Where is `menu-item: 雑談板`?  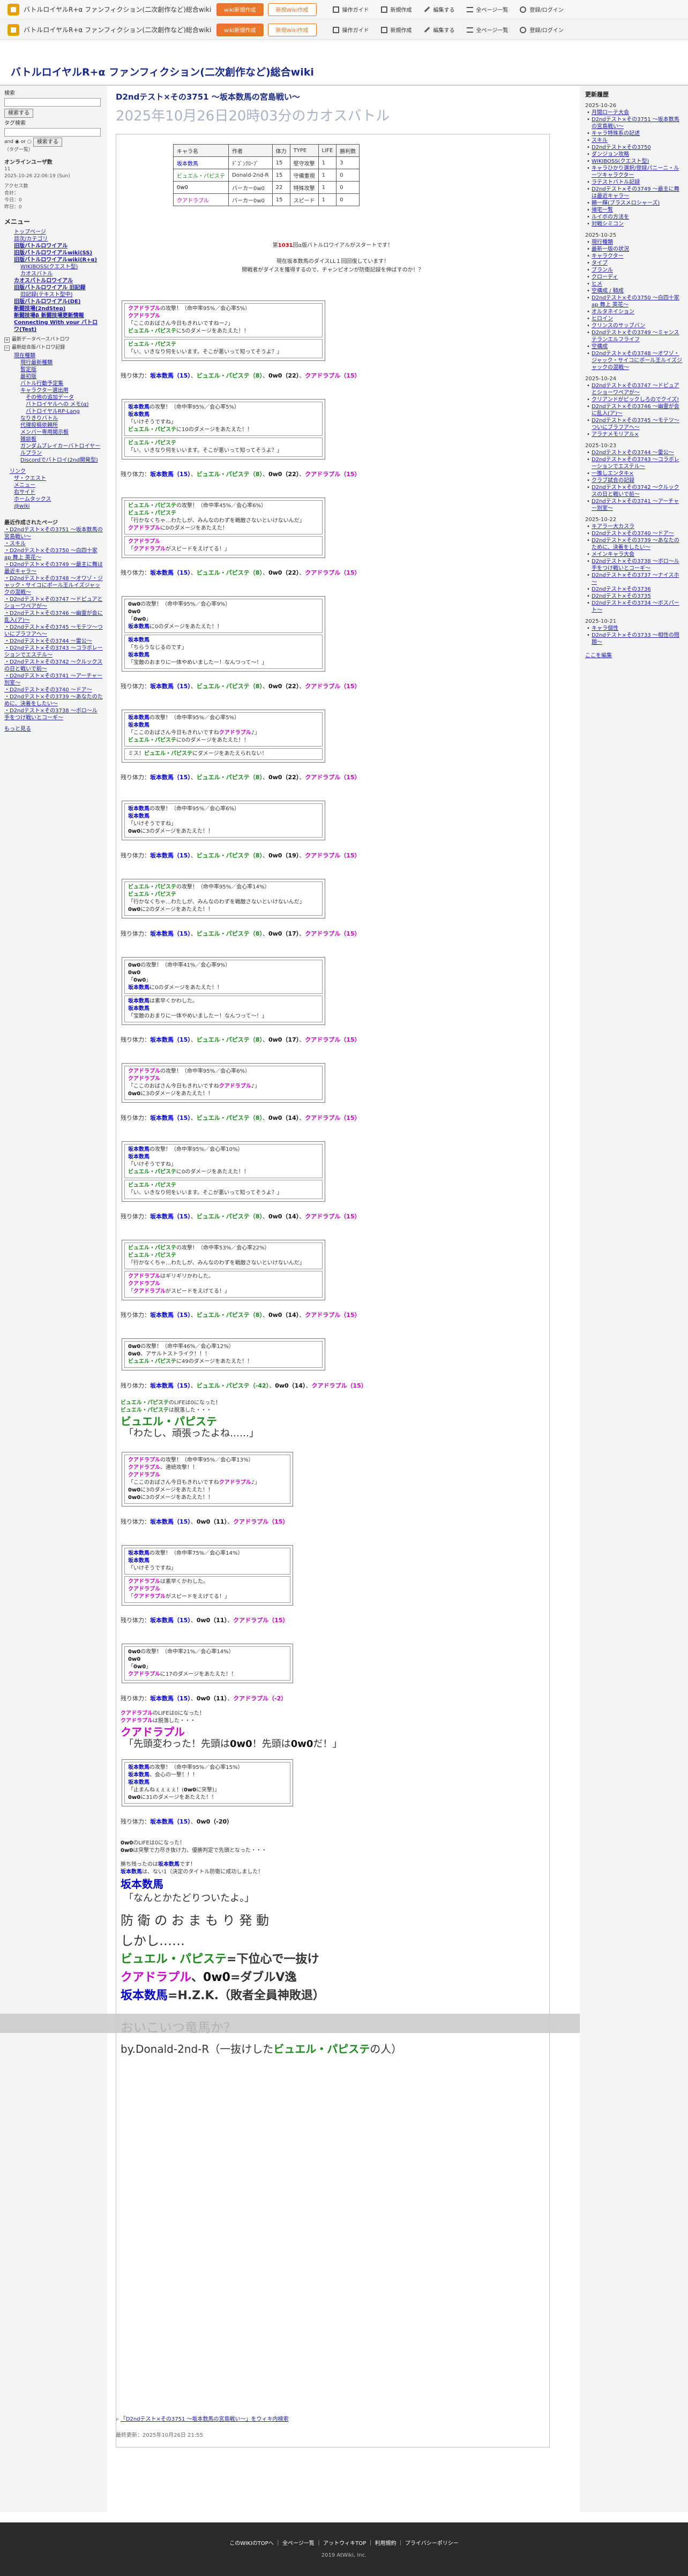 menu-item: 雑談板 is located at coordinates (53, 439).